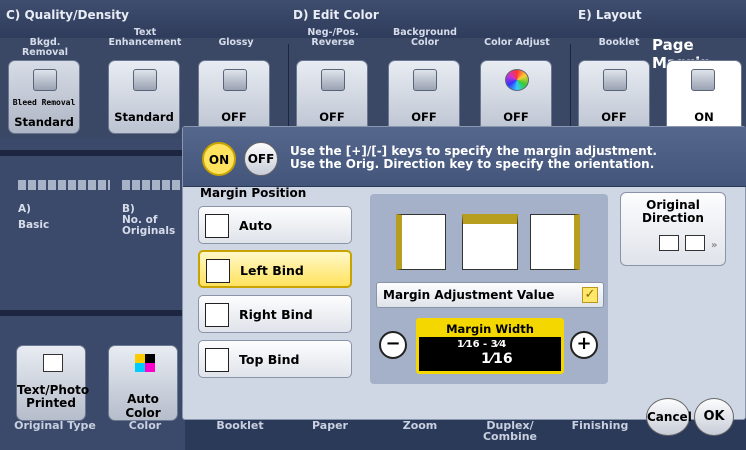  Describe the element at coordinates (272, 270) in the screenshot. I see `left-bind-label: Left Bind` at that location.